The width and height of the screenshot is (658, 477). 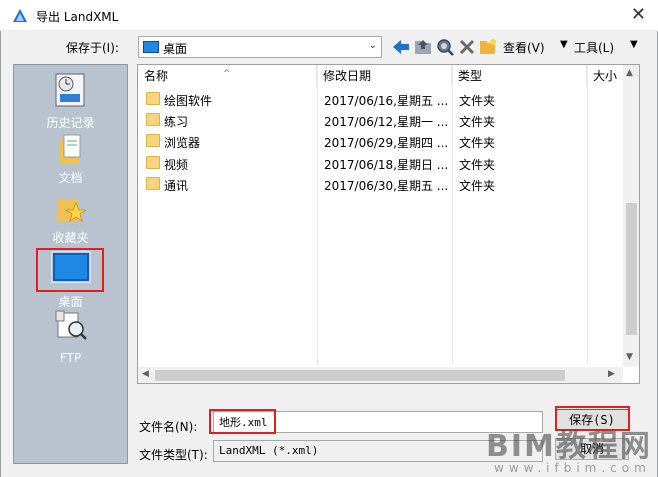 I want to click on chevron-down-icon: ⌄, so click(x=373, y=45).